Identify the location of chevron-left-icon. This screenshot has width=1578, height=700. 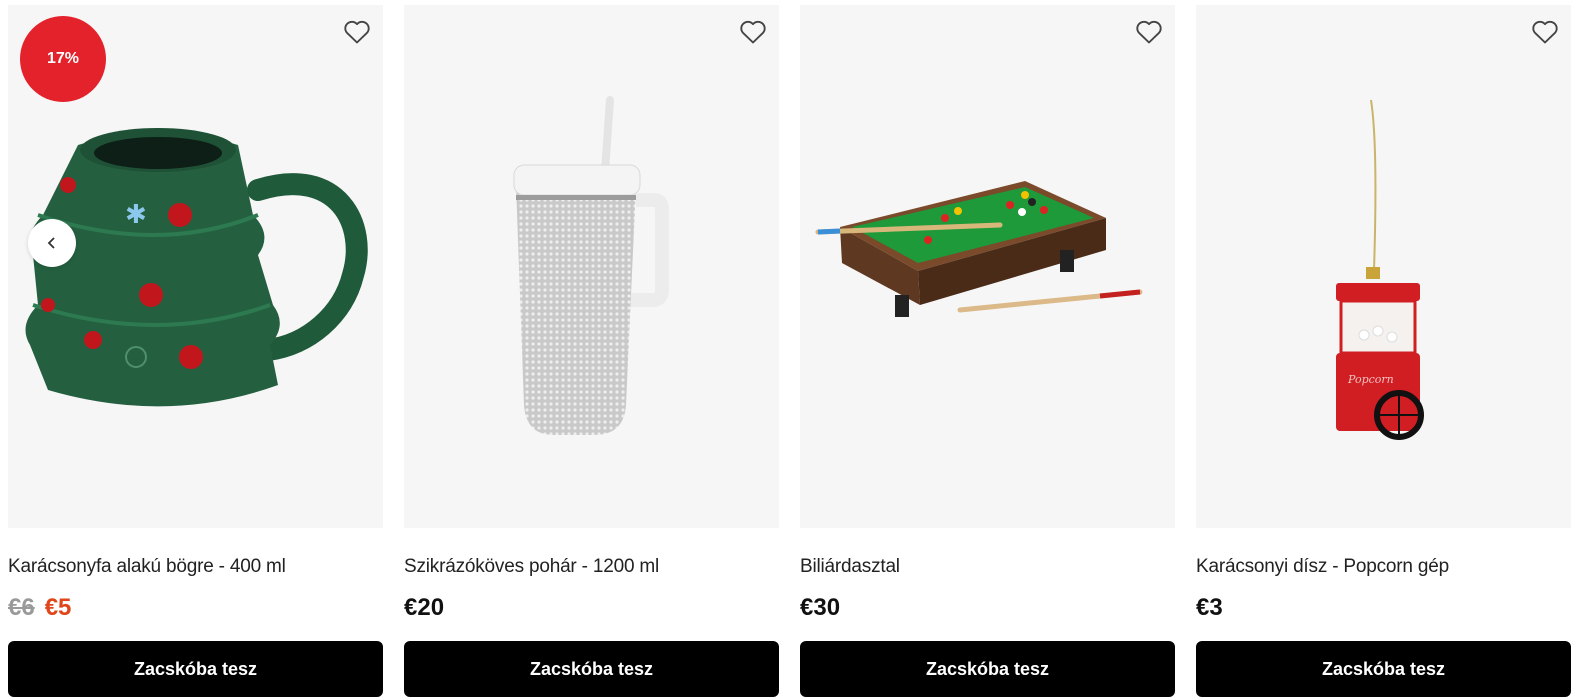
(51, 243).